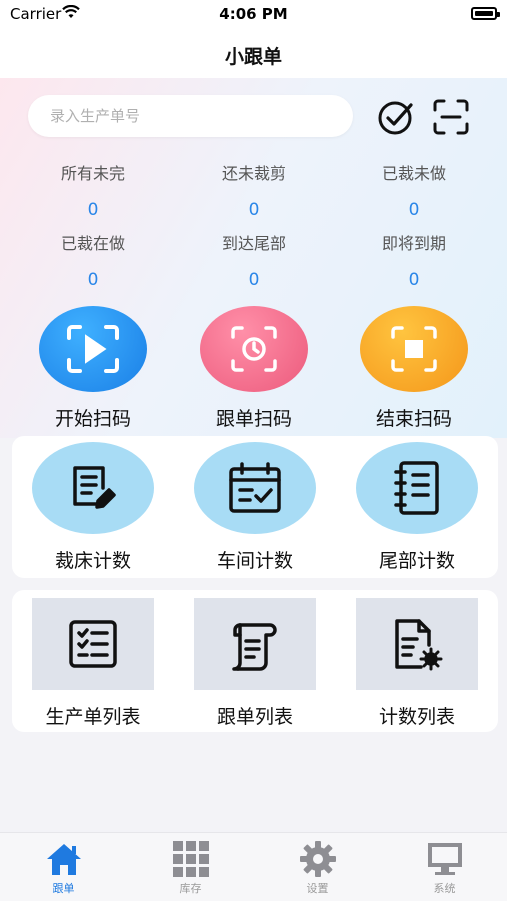 The width and height of the screenshot is (507, 901). I want to click on navigation-bar: 小跟单, so click(253, 54).